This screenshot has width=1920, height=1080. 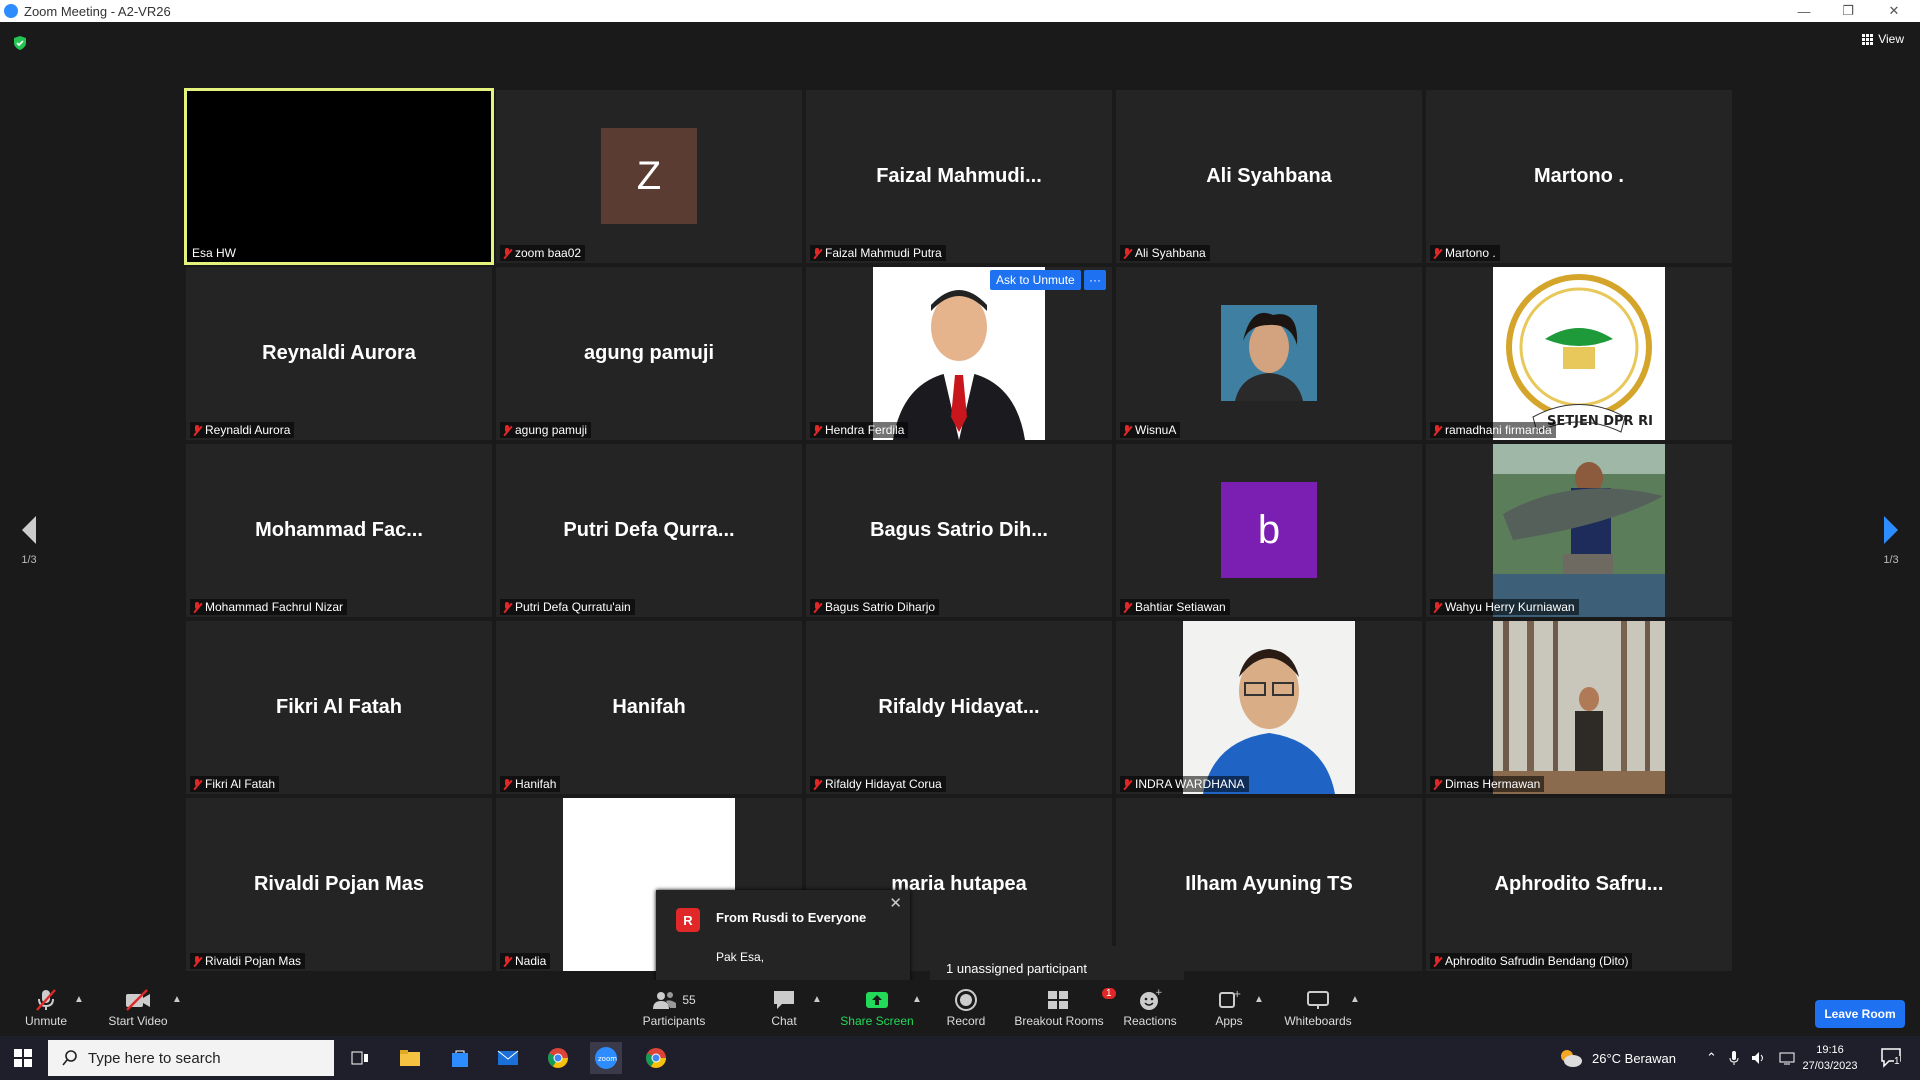 I want to click on task-view-icon, so click(x=360, y=1058).